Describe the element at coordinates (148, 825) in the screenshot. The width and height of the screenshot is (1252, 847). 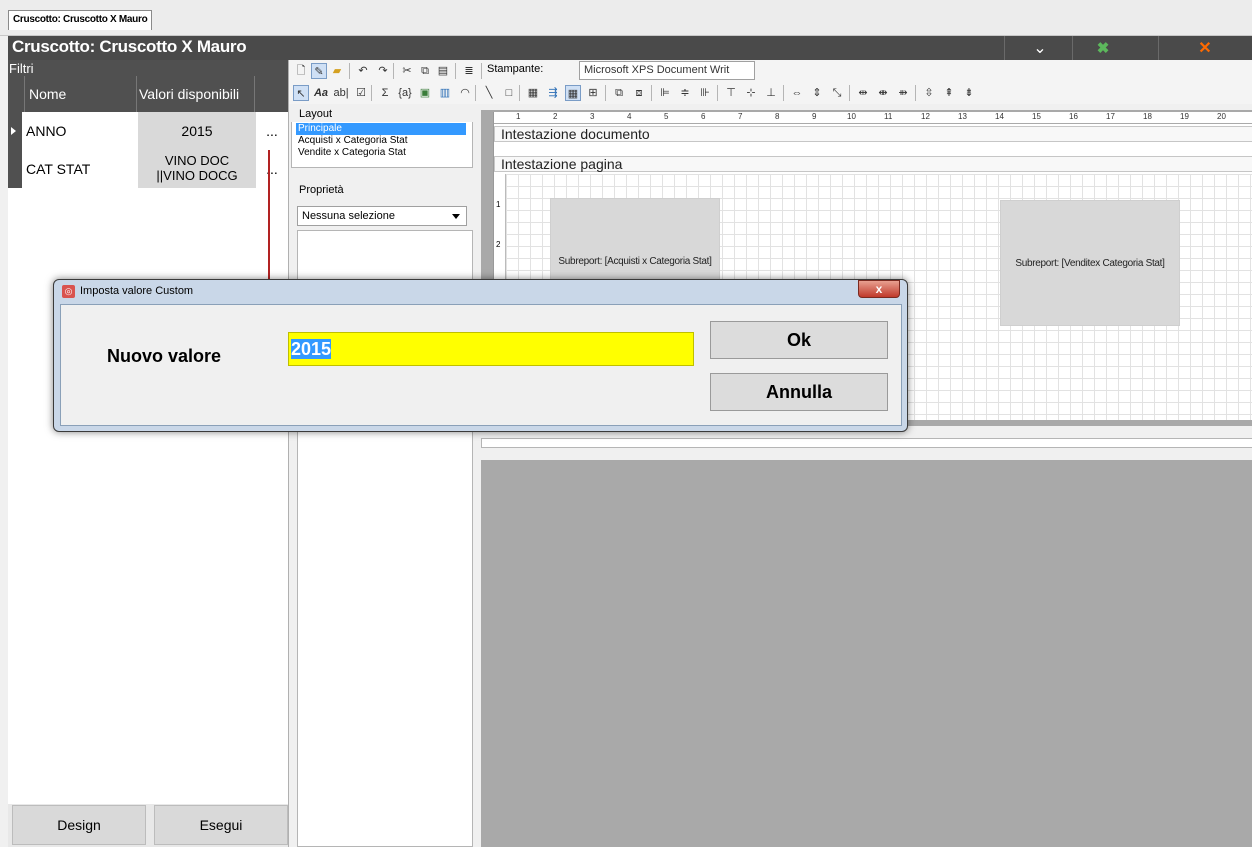
I see `filters-footer: Design Esegui` at that location.